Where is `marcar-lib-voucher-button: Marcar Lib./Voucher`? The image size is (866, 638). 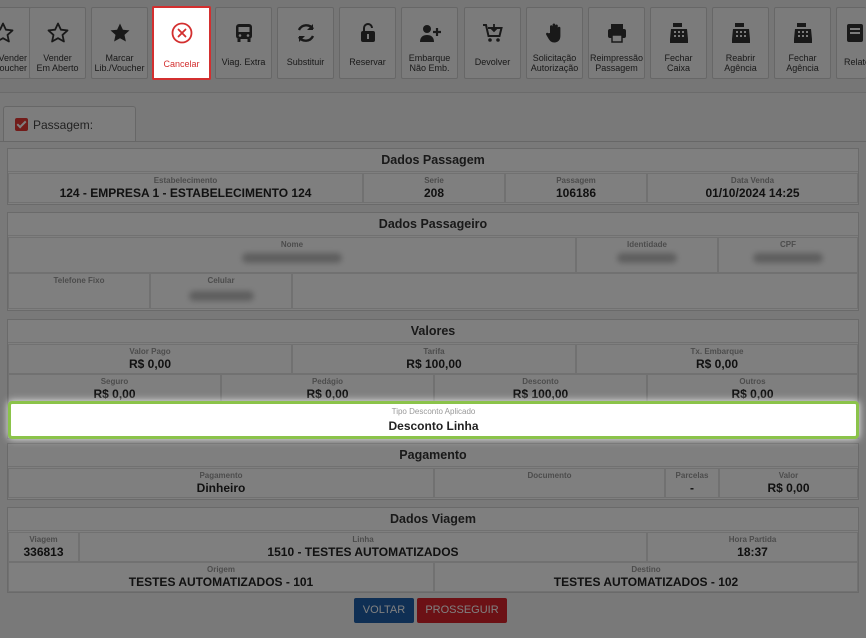 marcar-lib-voucher-button: Marcar Lib./Voucher is located at coordinates (119, 43).